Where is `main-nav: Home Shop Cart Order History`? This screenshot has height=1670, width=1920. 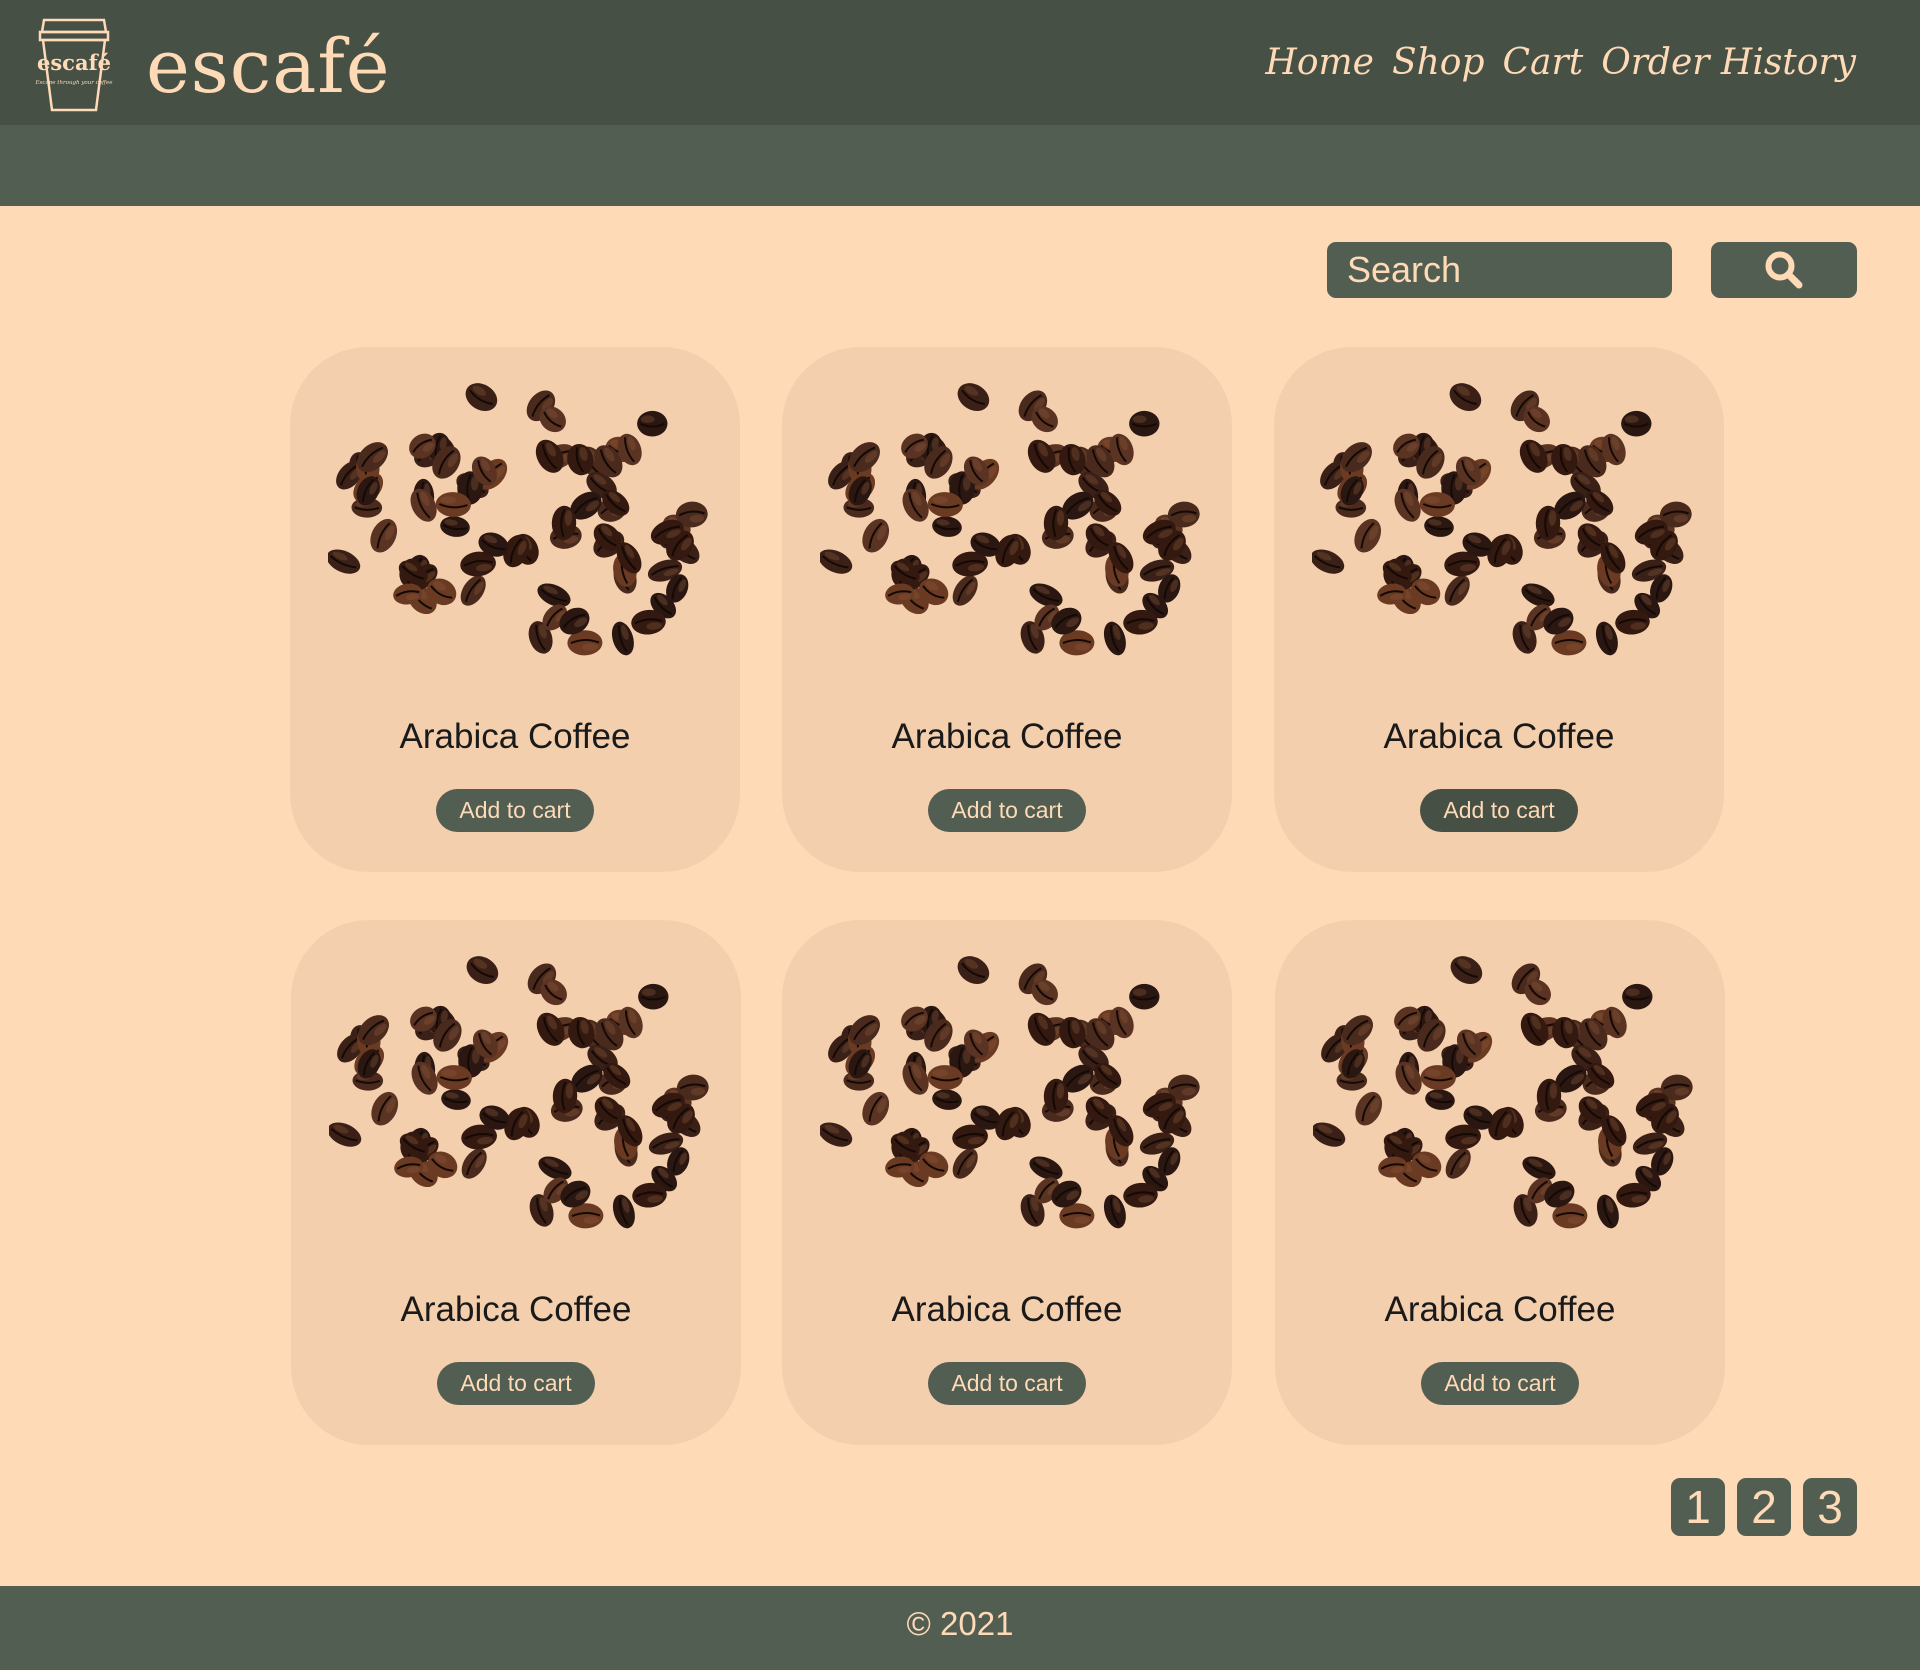 main-nav: Home Shop Cart Order History is located at coordinates (1560, 63).